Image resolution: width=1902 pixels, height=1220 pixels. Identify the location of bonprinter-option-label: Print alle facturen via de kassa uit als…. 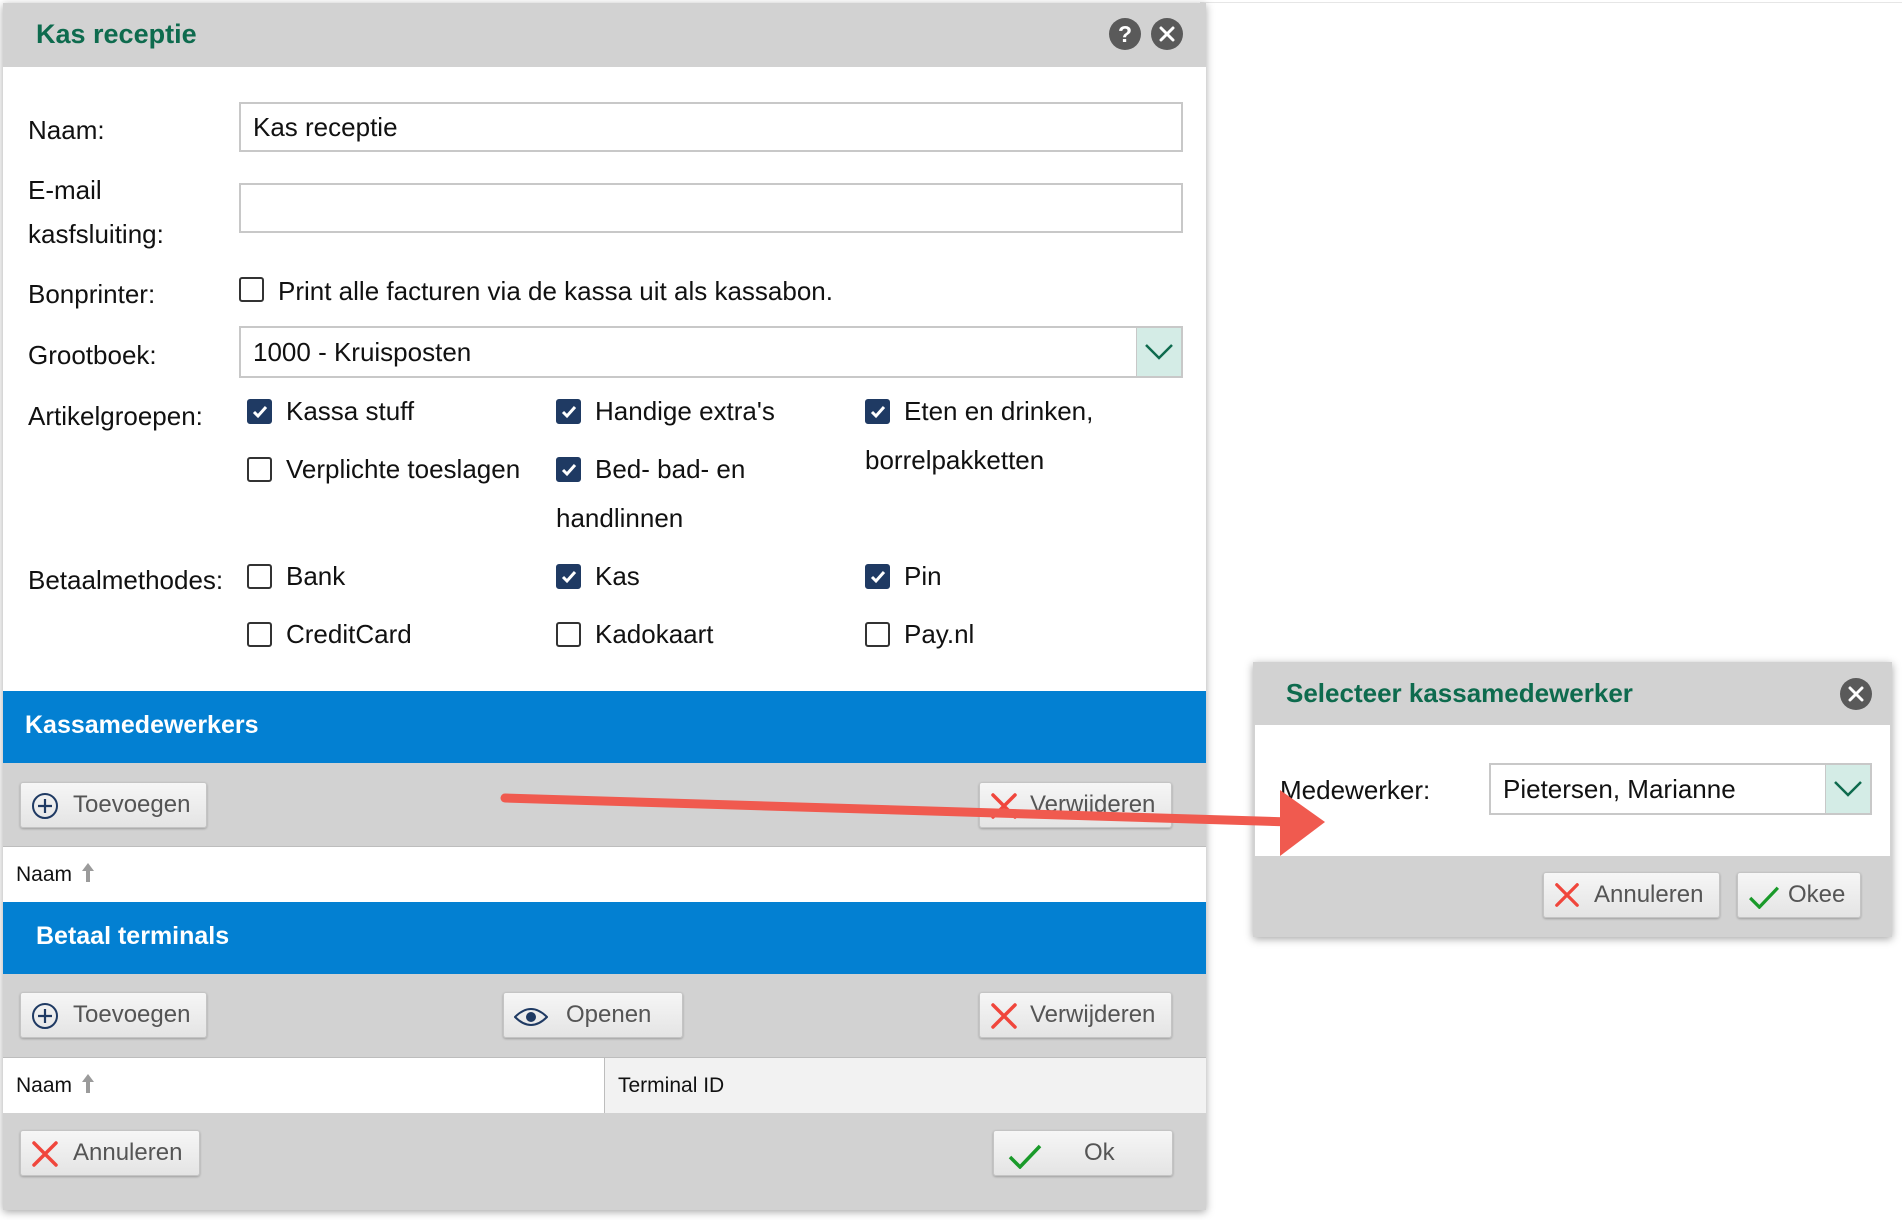
(555, 291).